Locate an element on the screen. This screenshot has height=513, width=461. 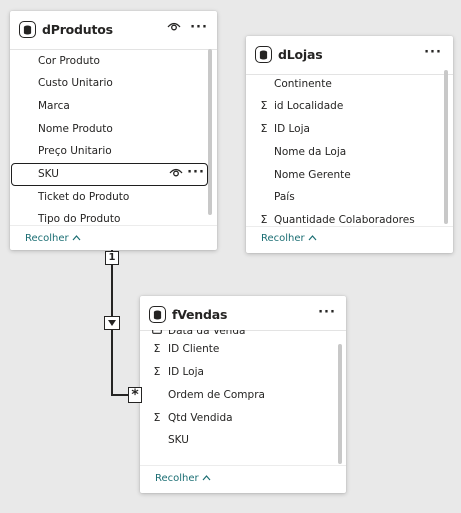
cardinality-one-badge: 1 is located at coordinates (112, 258).